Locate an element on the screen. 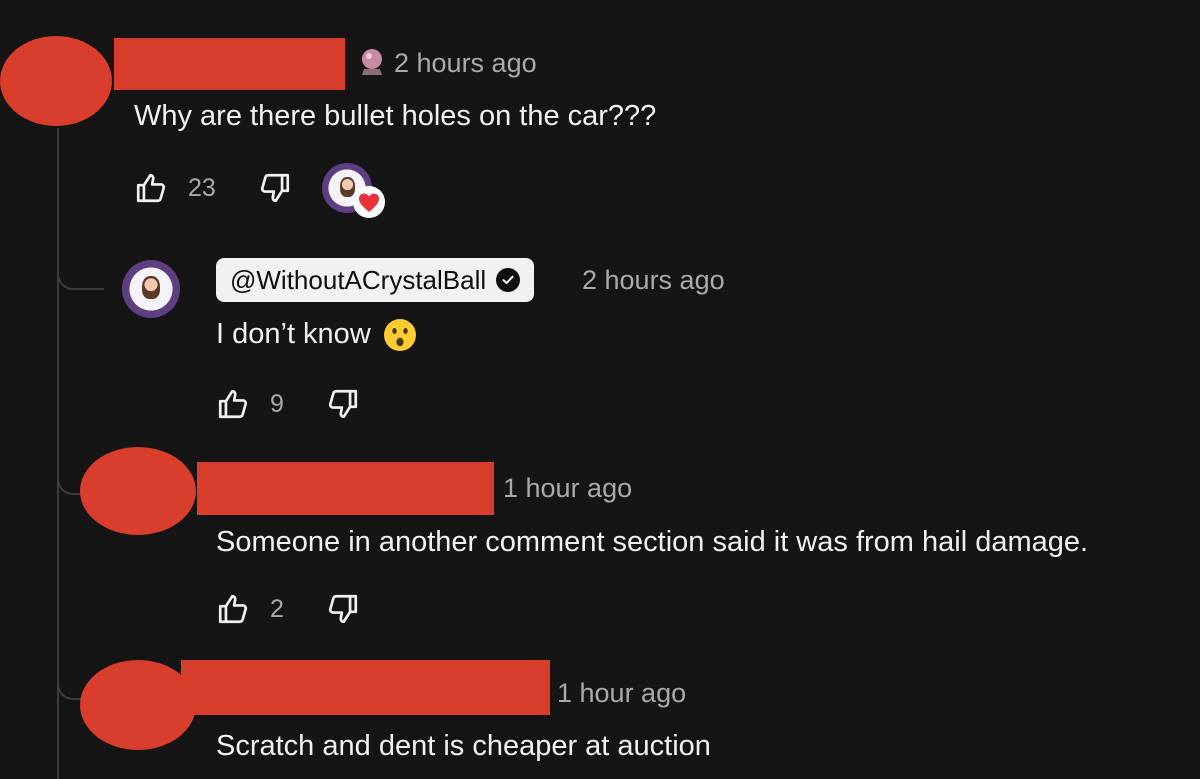  heart-icon is located at coordinates (369, 202).